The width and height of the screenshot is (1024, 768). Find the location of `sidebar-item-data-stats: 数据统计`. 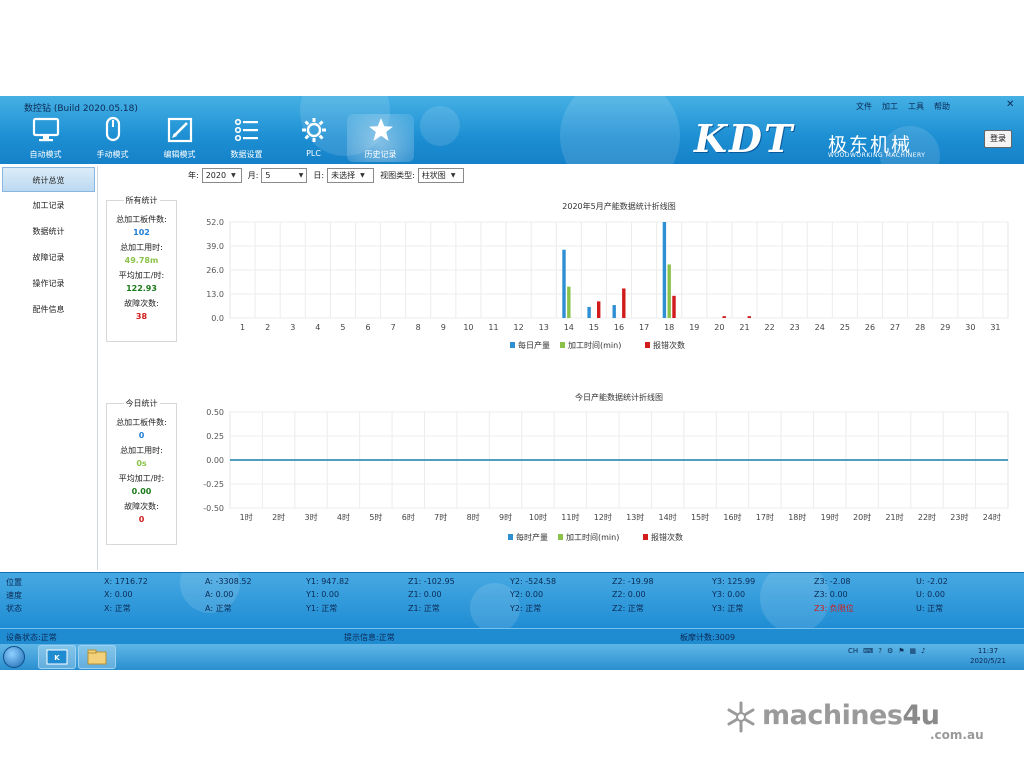

sidebar-item-data-stats: 数据统计 is located at coordinates (48, 231).